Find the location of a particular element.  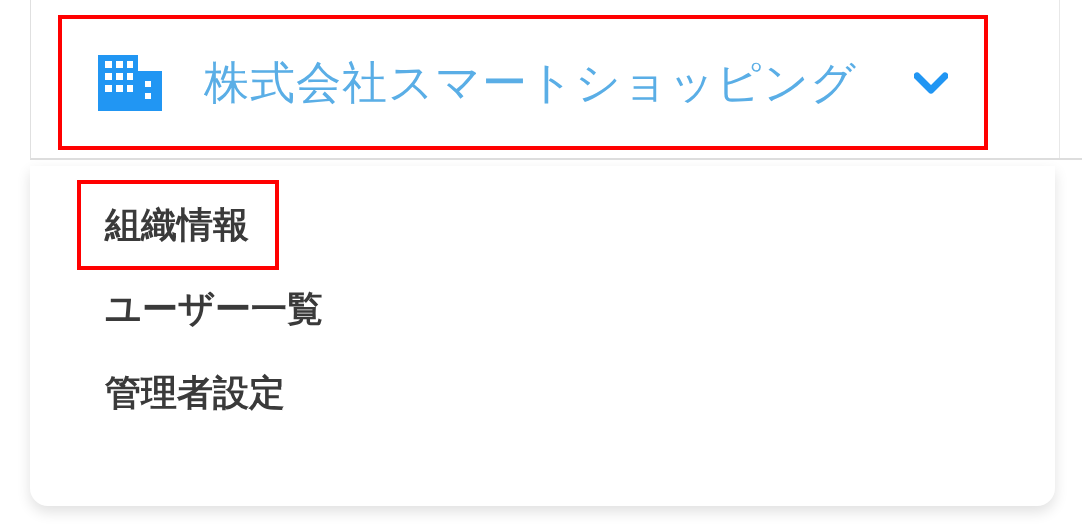

building-icon is located at coordinates (130, 82).